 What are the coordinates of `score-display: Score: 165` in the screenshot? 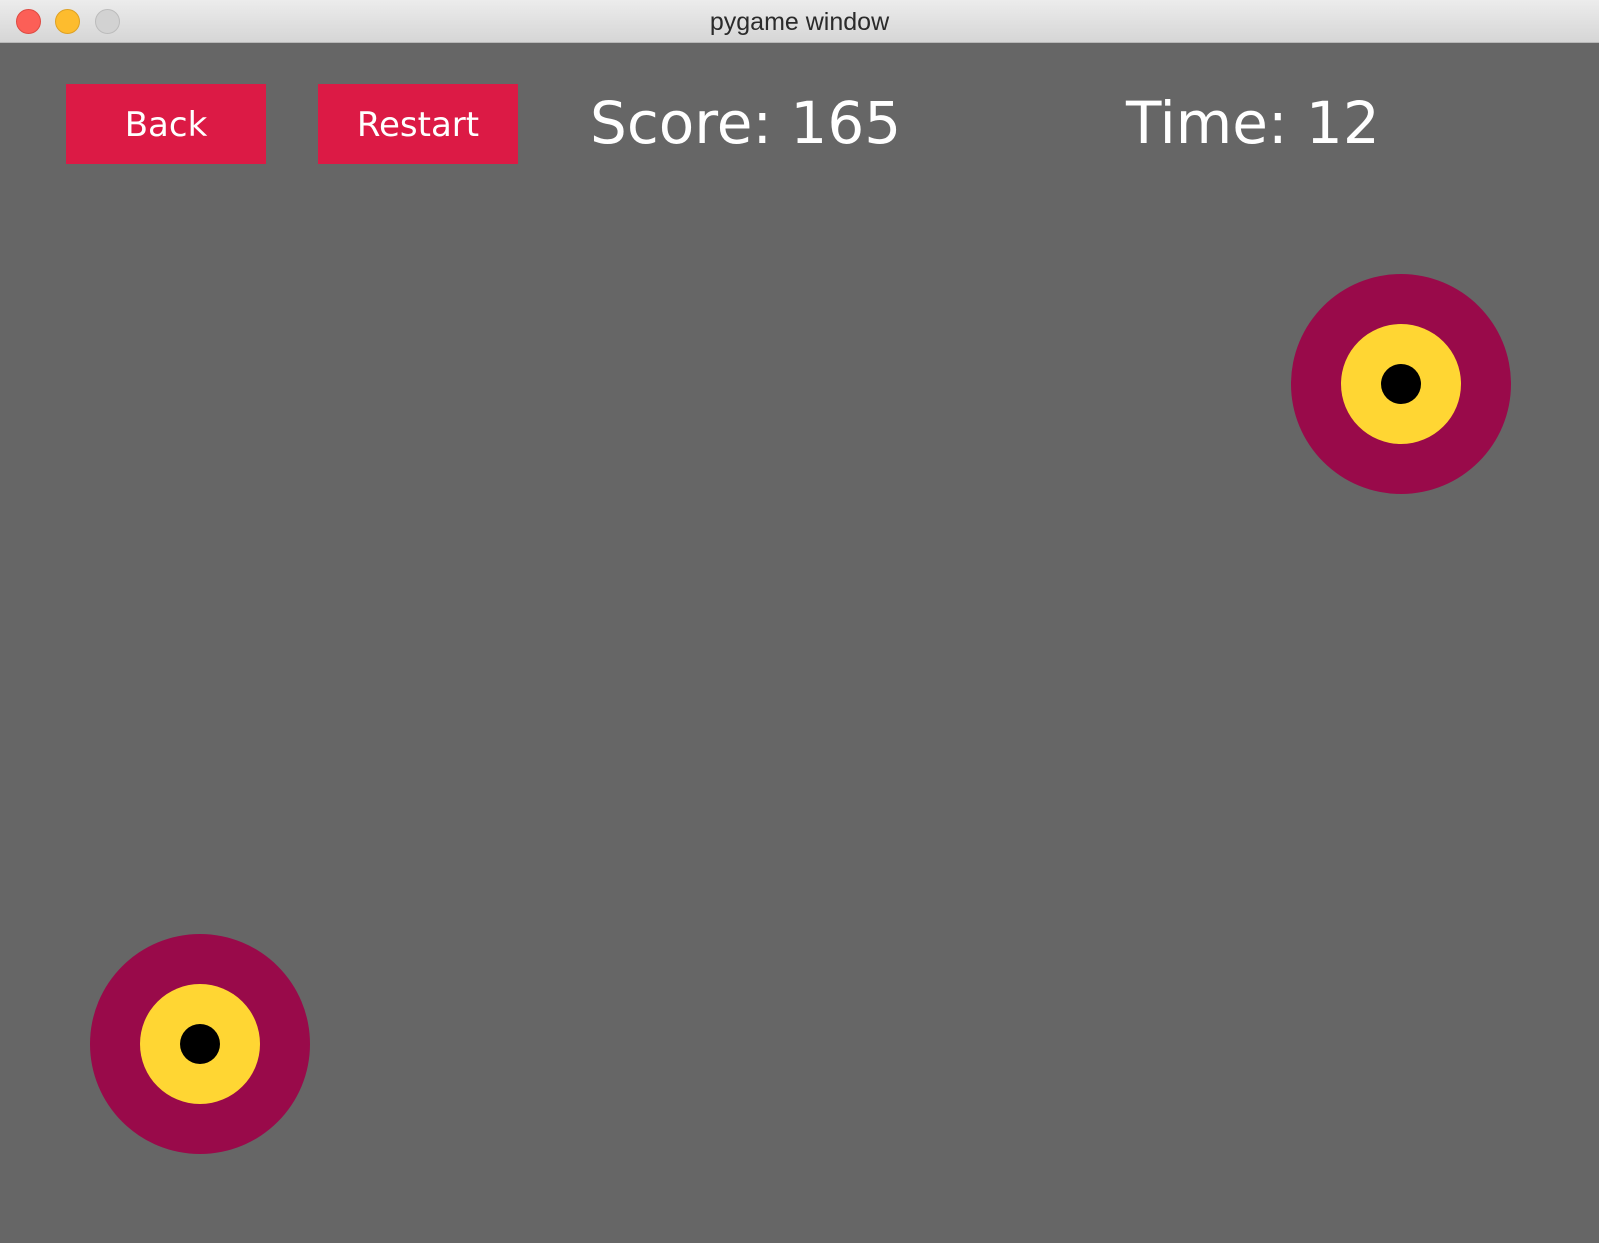 It's located at (746, 123).